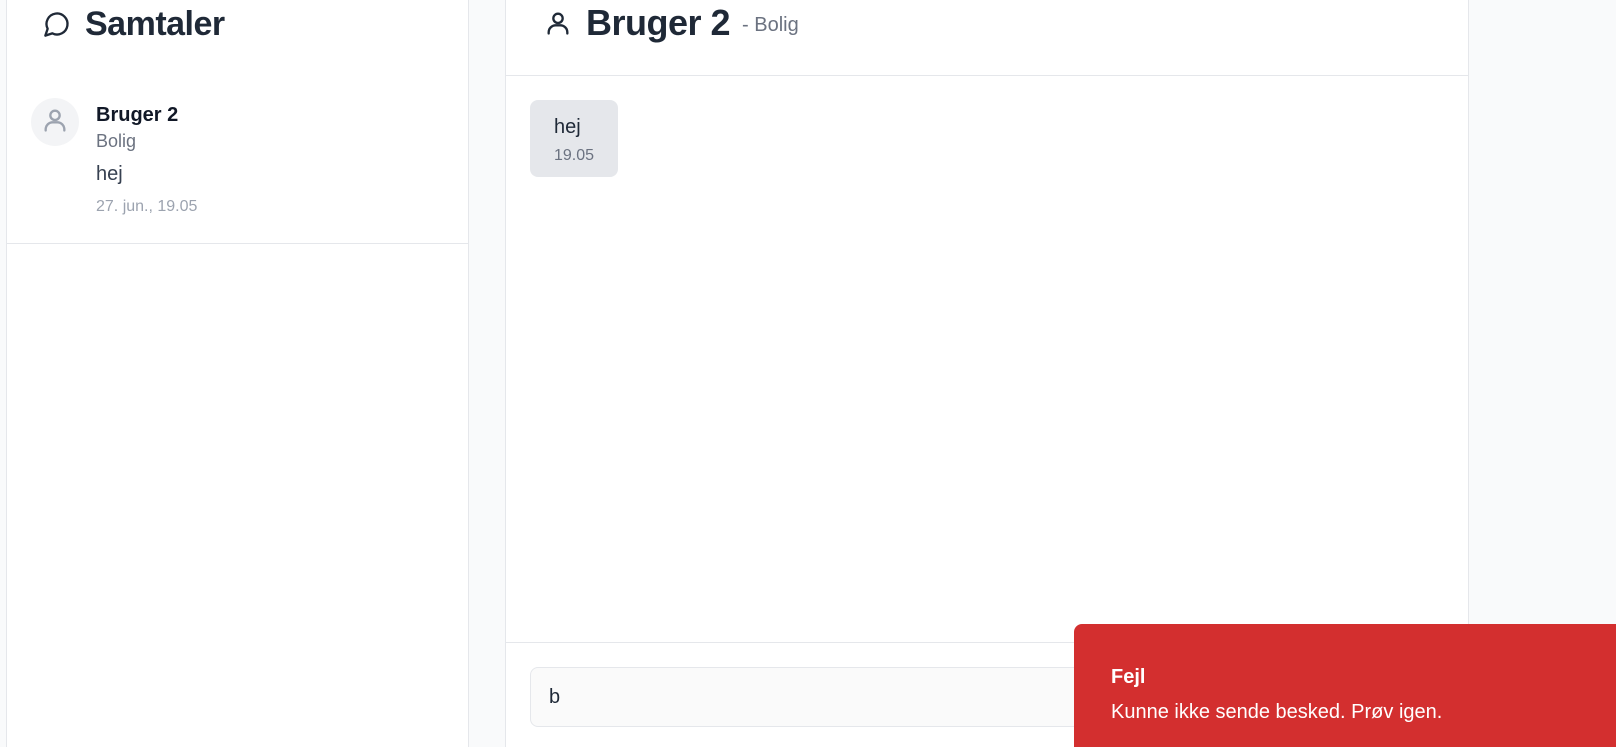 This screenshot has width=1616, height=747. Describe the element at coordinates (147, 206) in the screenshot. I see `conversation-time: 27. jun., 19.05` at that location.